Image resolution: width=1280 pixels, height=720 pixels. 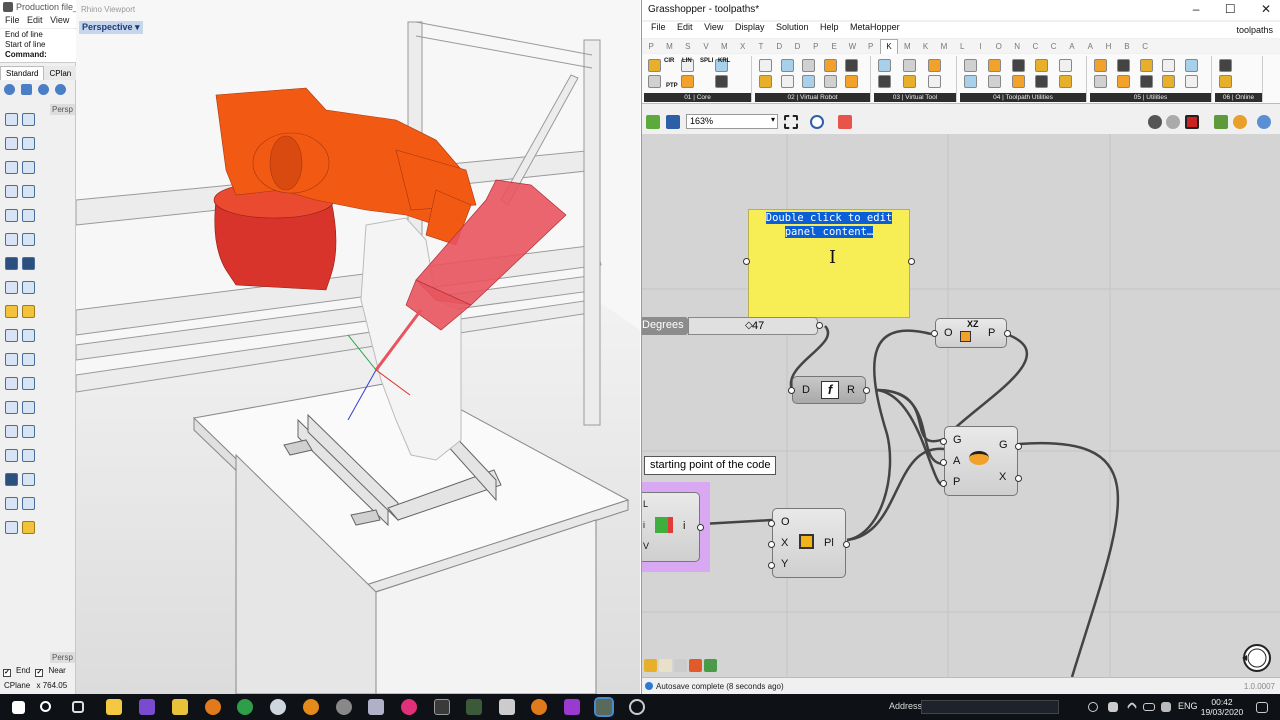 What do you see at coordinates (697, 97) in the screenshot?
I see `ribbon-group-label: 01 | Core` at bounding box center [697, 97].